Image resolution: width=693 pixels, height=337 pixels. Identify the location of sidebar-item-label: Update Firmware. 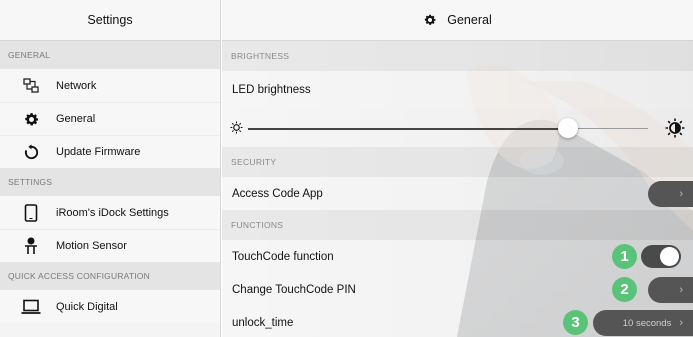
(98, 152).